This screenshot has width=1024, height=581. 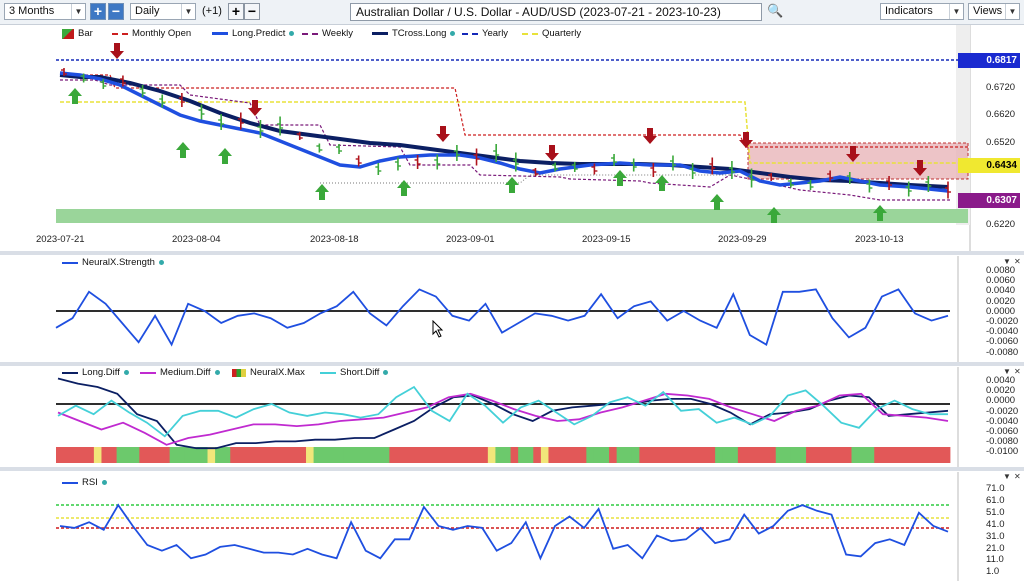 What do you see at coordinates (116, 11) in the screenshot?
I see `zoom-out-button: −` at bounding box center [116, 11].